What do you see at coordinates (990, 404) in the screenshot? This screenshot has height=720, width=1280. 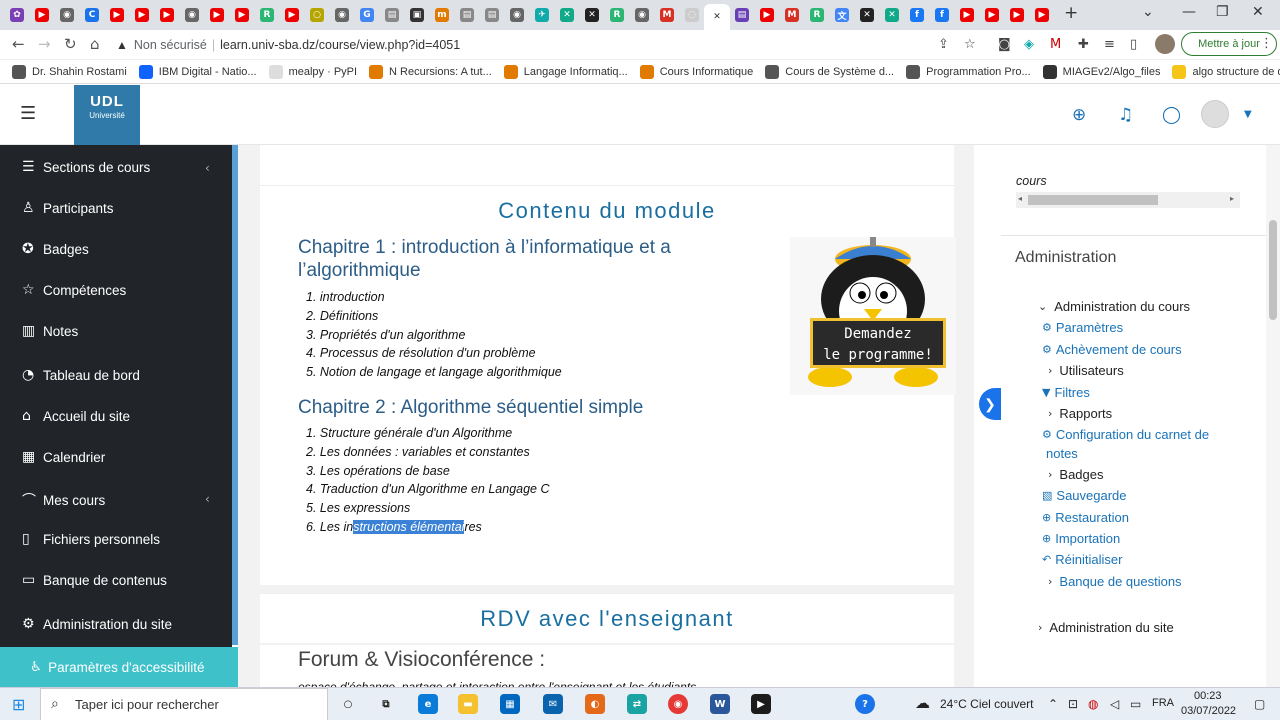 I see `open-block-drawer-button: ❯` at bounding box center [990, 404].